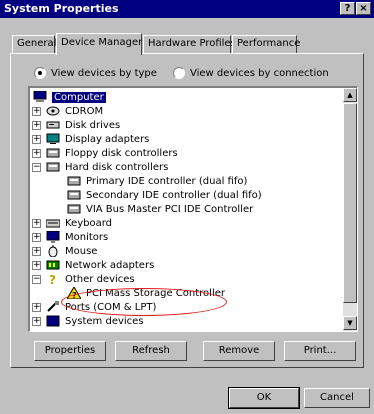  I want to click on port-icon, so click(53, 307).